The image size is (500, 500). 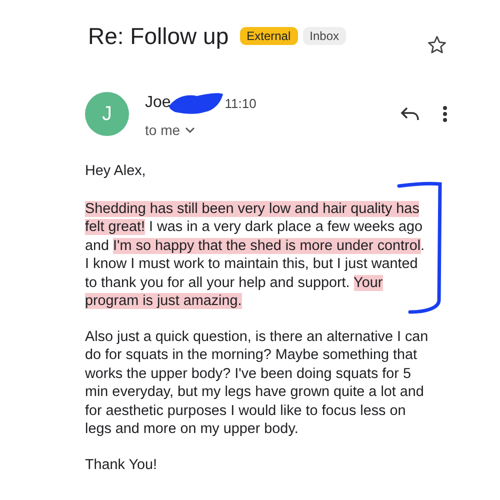 I want to click on email-subject: Re: Follow up, so click(x=158, y=36).